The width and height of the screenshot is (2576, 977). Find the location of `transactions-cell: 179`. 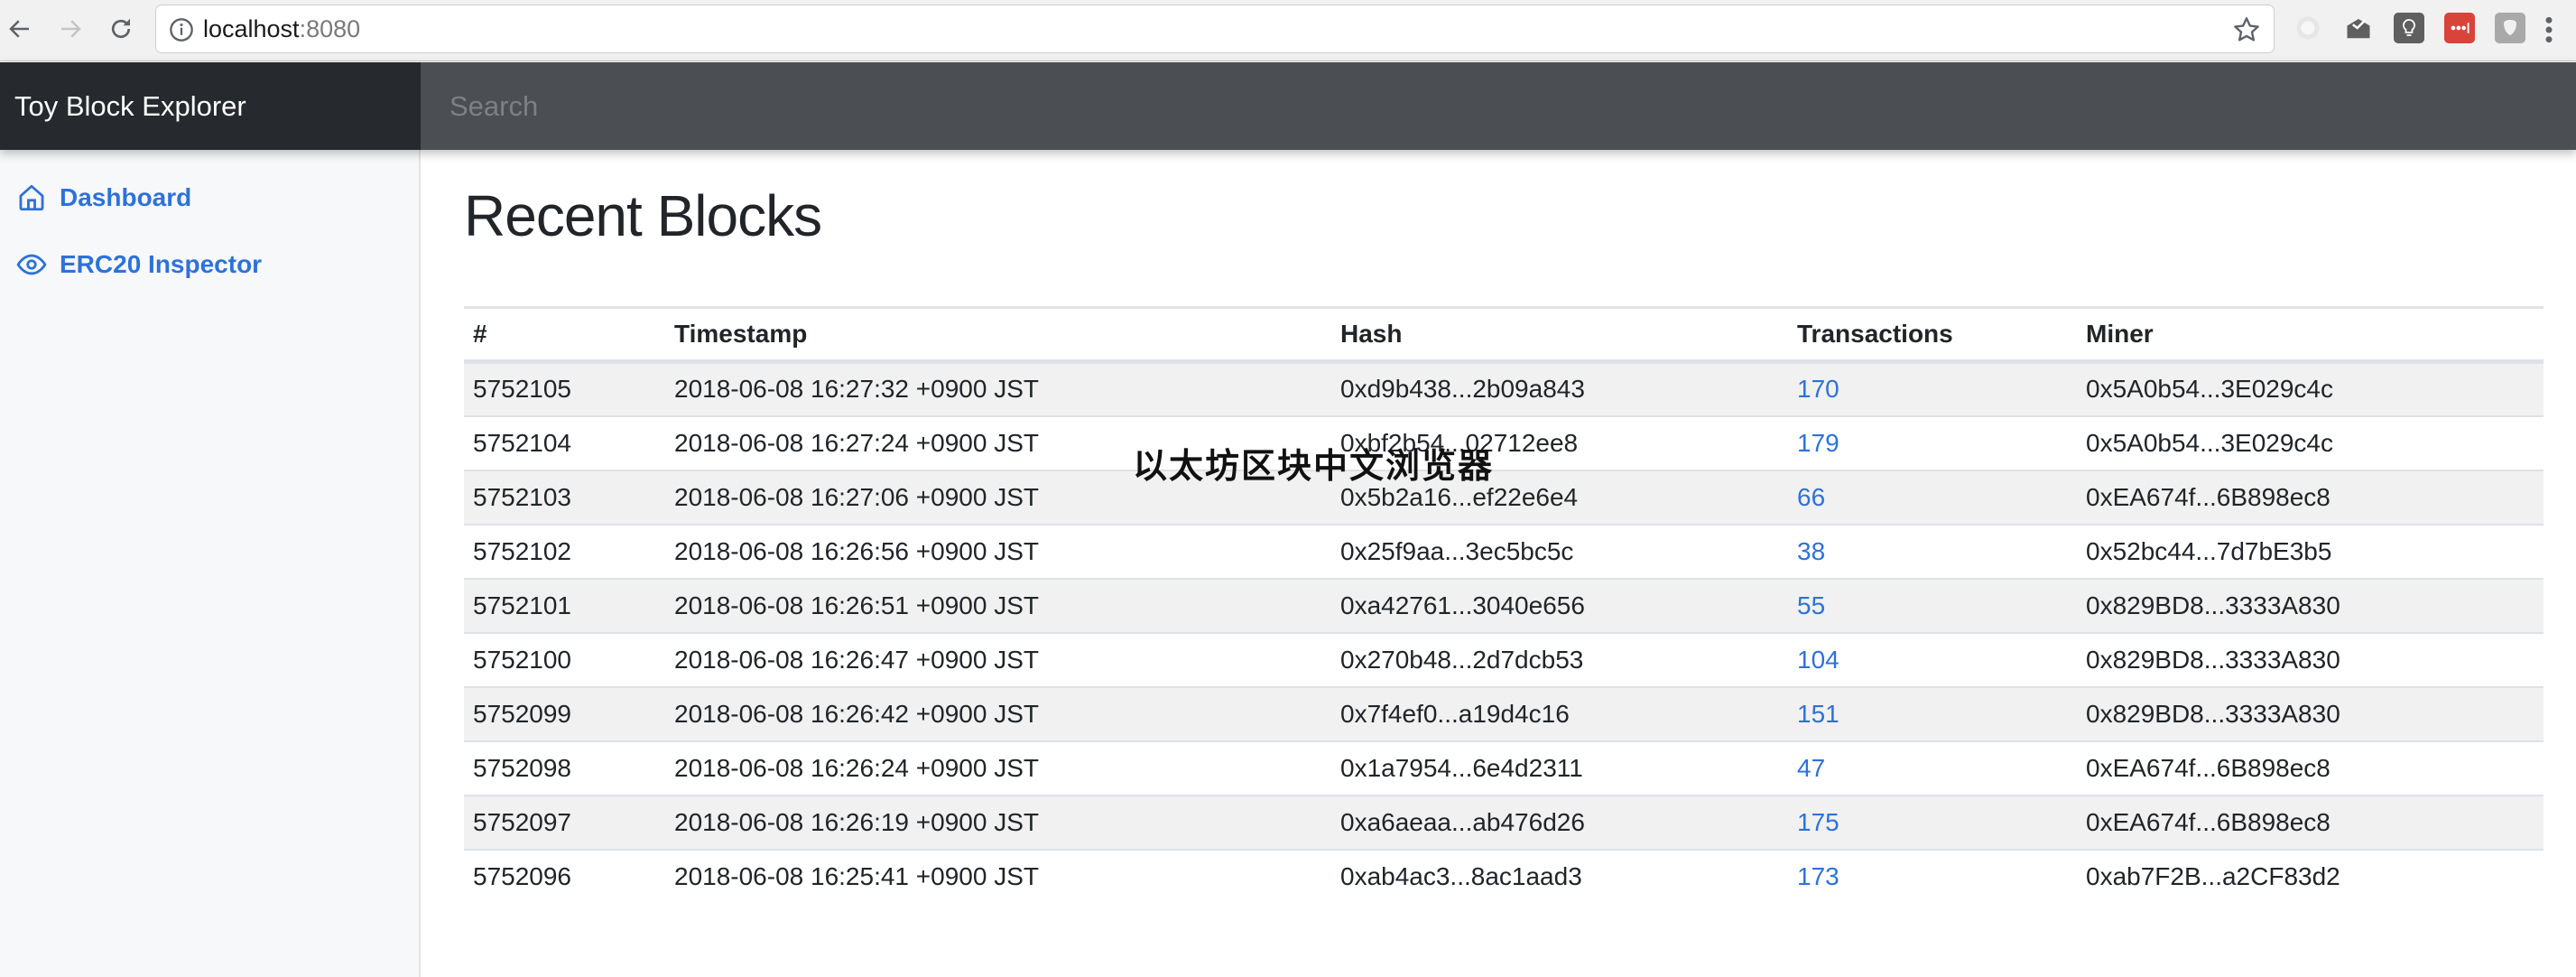

transactions-cell: 179 is located at coordinates (1932, 442).